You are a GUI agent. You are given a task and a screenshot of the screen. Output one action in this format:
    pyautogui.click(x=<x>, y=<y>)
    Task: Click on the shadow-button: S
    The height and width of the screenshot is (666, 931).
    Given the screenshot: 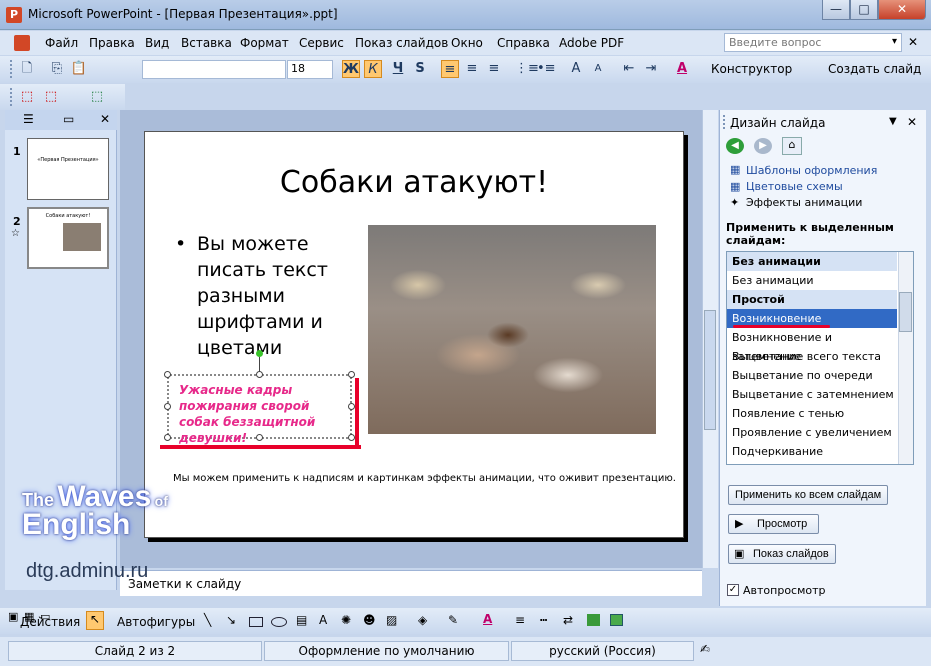 What is the action you would take?
    pyautogui.click(x=420, y=69)
    